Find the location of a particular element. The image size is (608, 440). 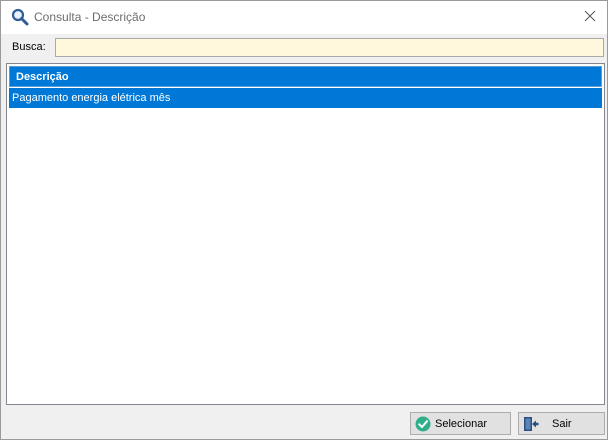

search-icon is located at coordinates (20, 17).